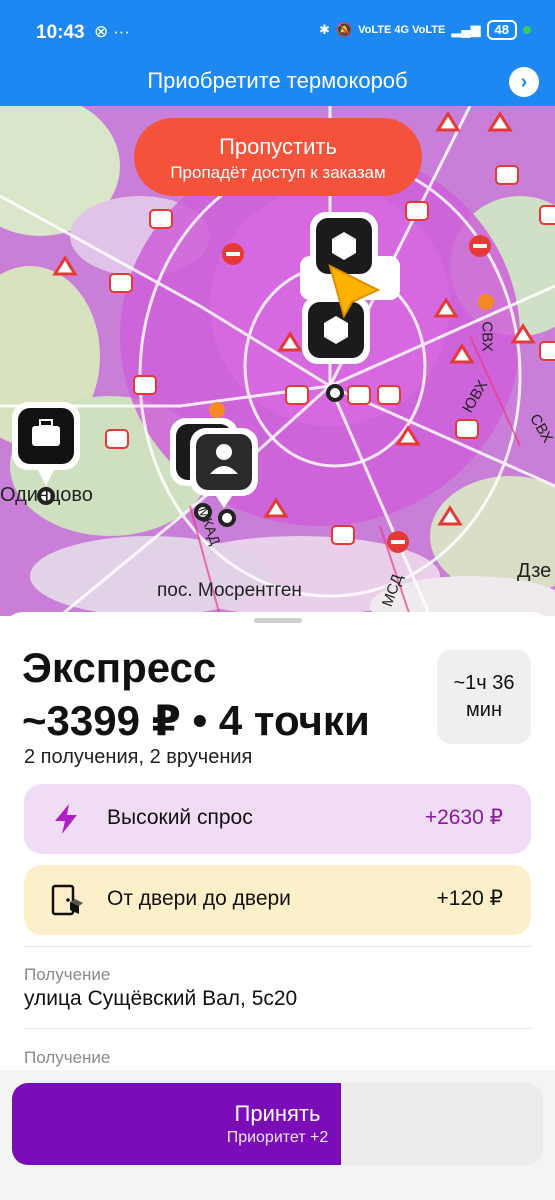 The width and height of the screenshot is (555, 1200). What do you see at coordinates (350, 288) in the screenshot?
I see `pin-cluster-top` at bounding box center [350, 288].